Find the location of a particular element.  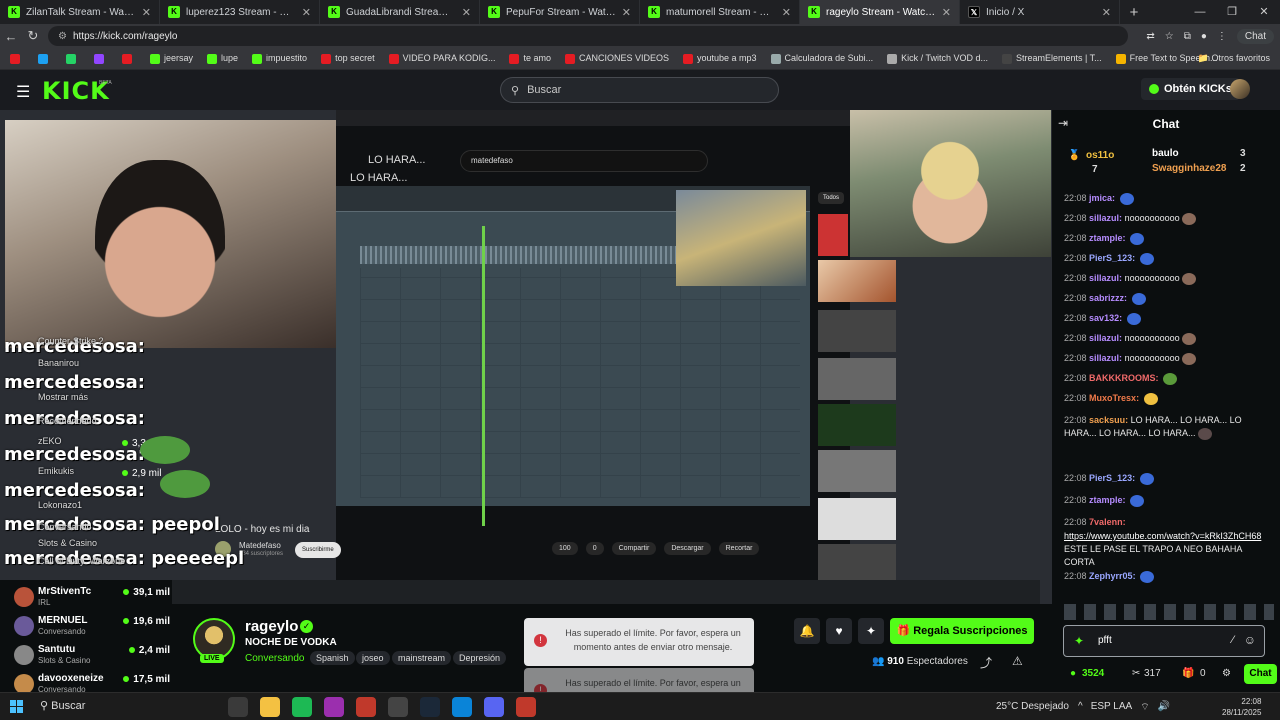

taskbar-clock: 22:08 28/11/2025 is located at coordinates (1241, 707).